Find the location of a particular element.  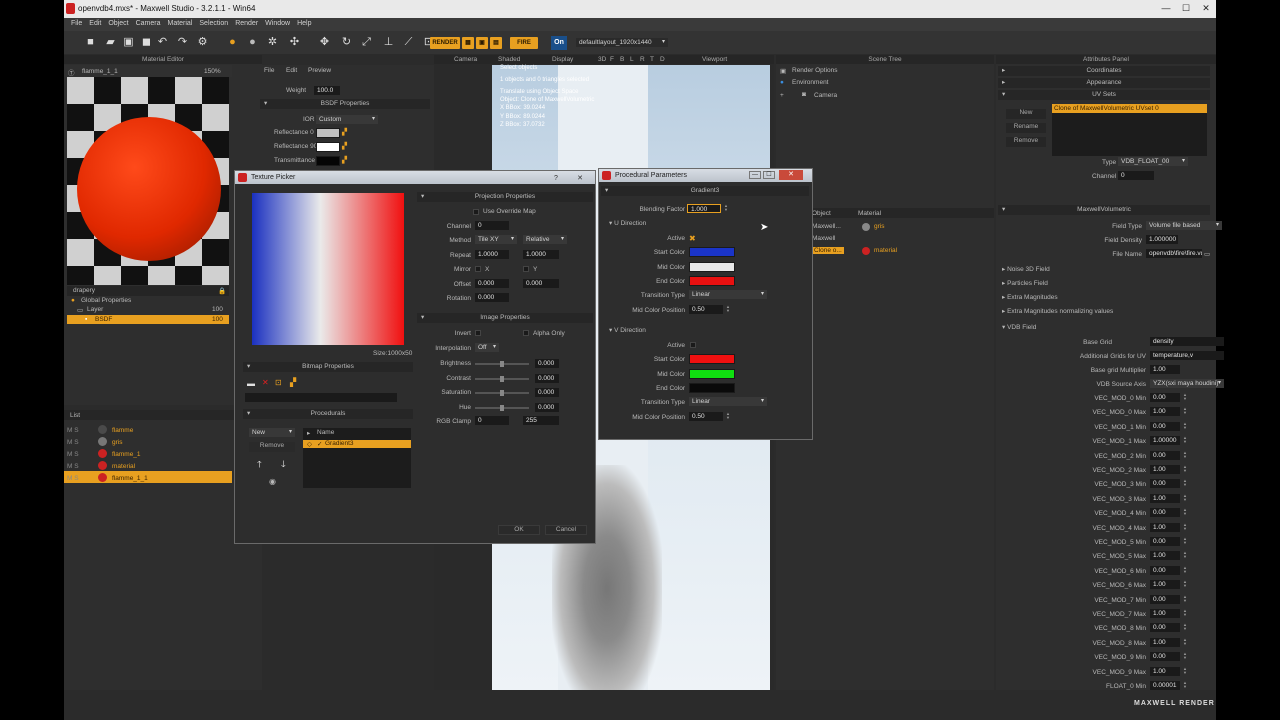

u-mid-color-swatch is located at coordinates (712, 267).